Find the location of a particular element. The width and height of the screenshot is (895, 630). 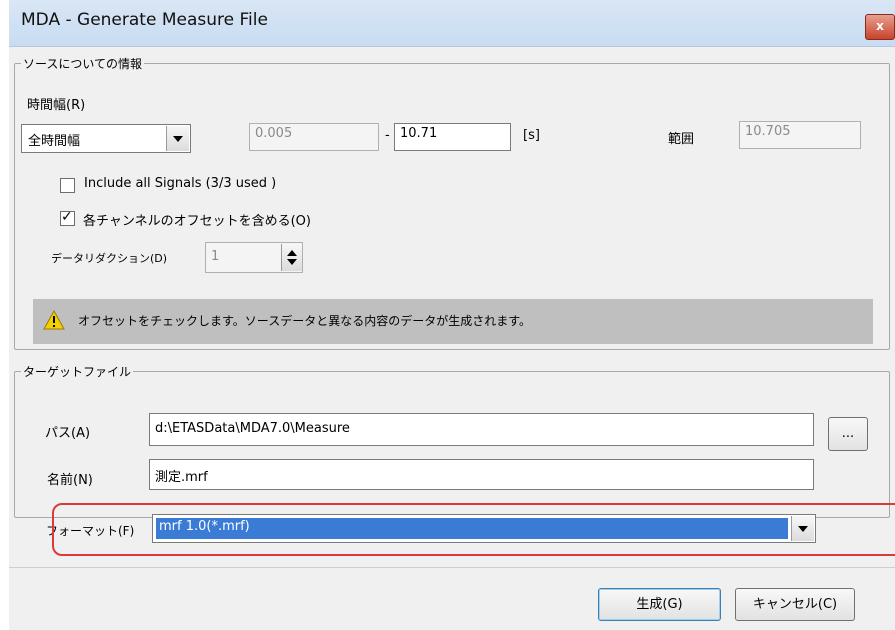

range-value-field: 10.705 is located at coordinates (800, 135).